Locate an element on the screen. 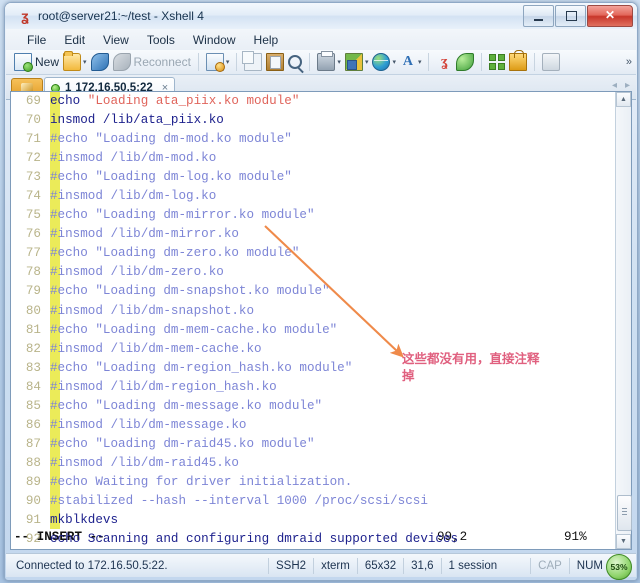 The width and height of the screenshot is (640, 583). copy-button is located at coordinates (253, 62).